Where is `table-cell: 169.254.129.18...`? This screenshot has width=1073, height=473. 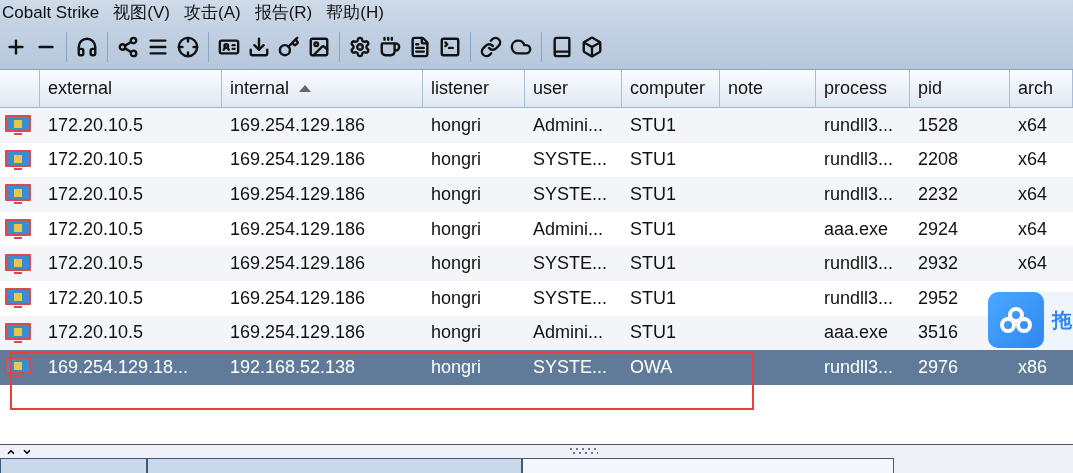 table-cell: 169.254.129.18... is located at coordinates (118, 367).